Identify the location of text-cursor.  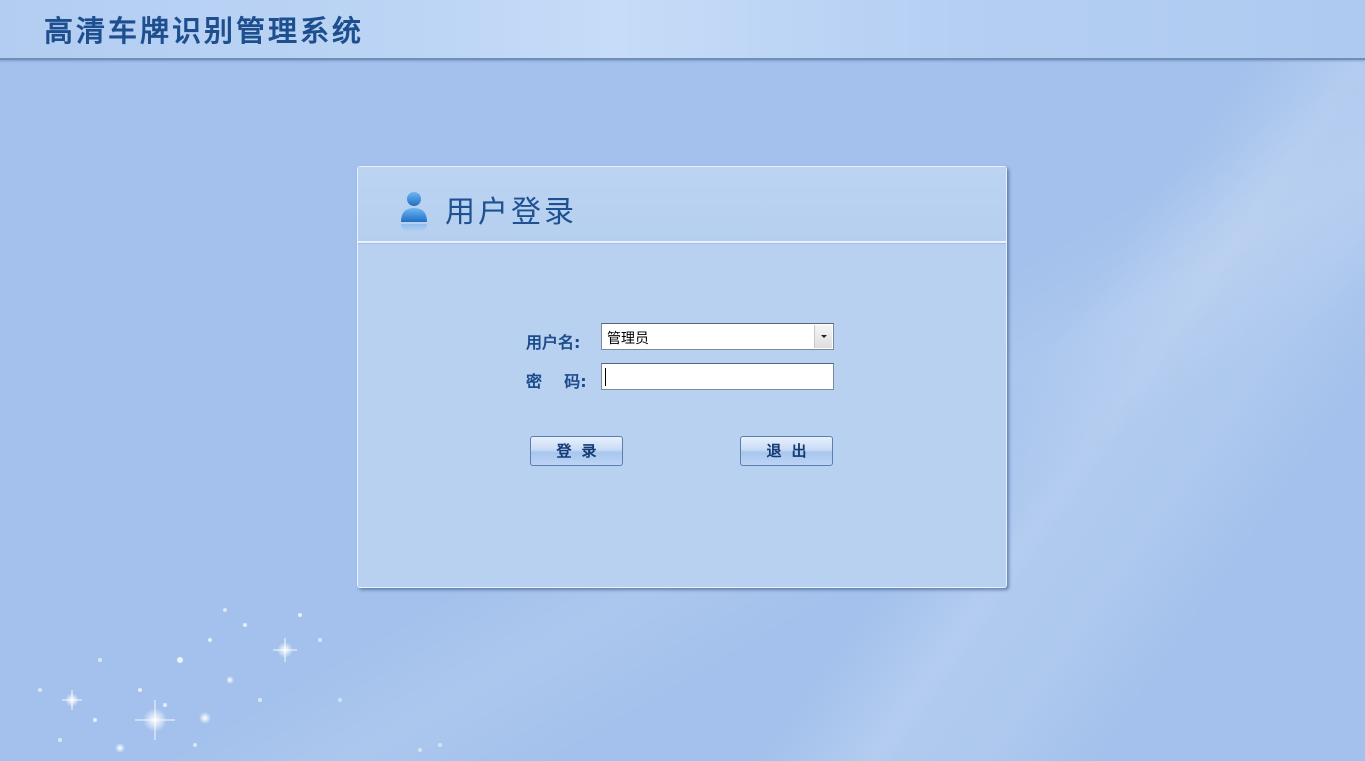
(605, 377).